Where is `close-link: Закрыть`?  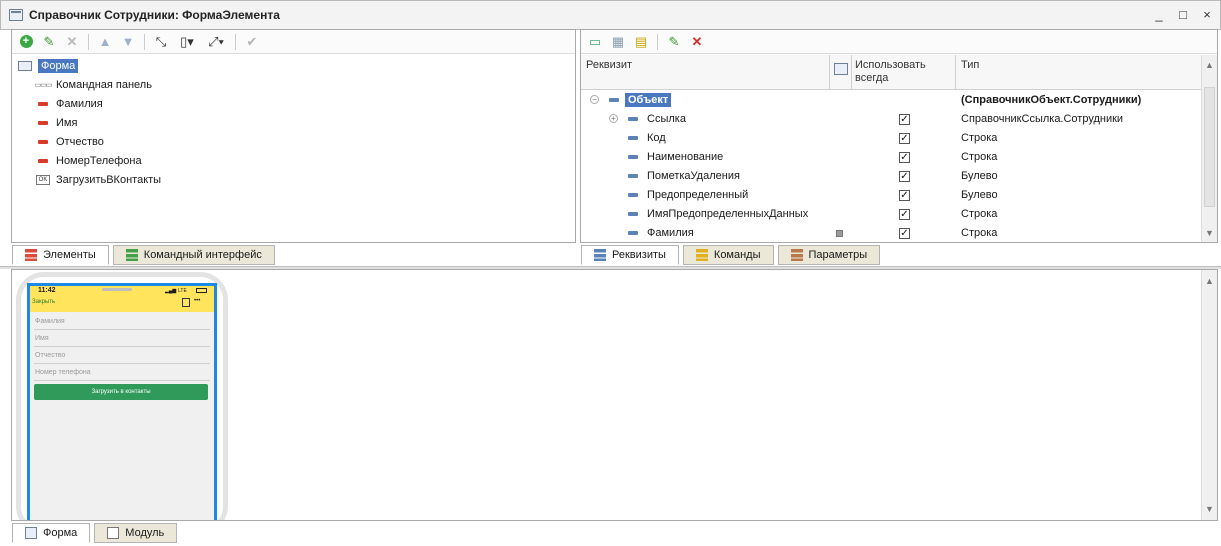
close-link: Закрыть is located at coordinates (43, 302).